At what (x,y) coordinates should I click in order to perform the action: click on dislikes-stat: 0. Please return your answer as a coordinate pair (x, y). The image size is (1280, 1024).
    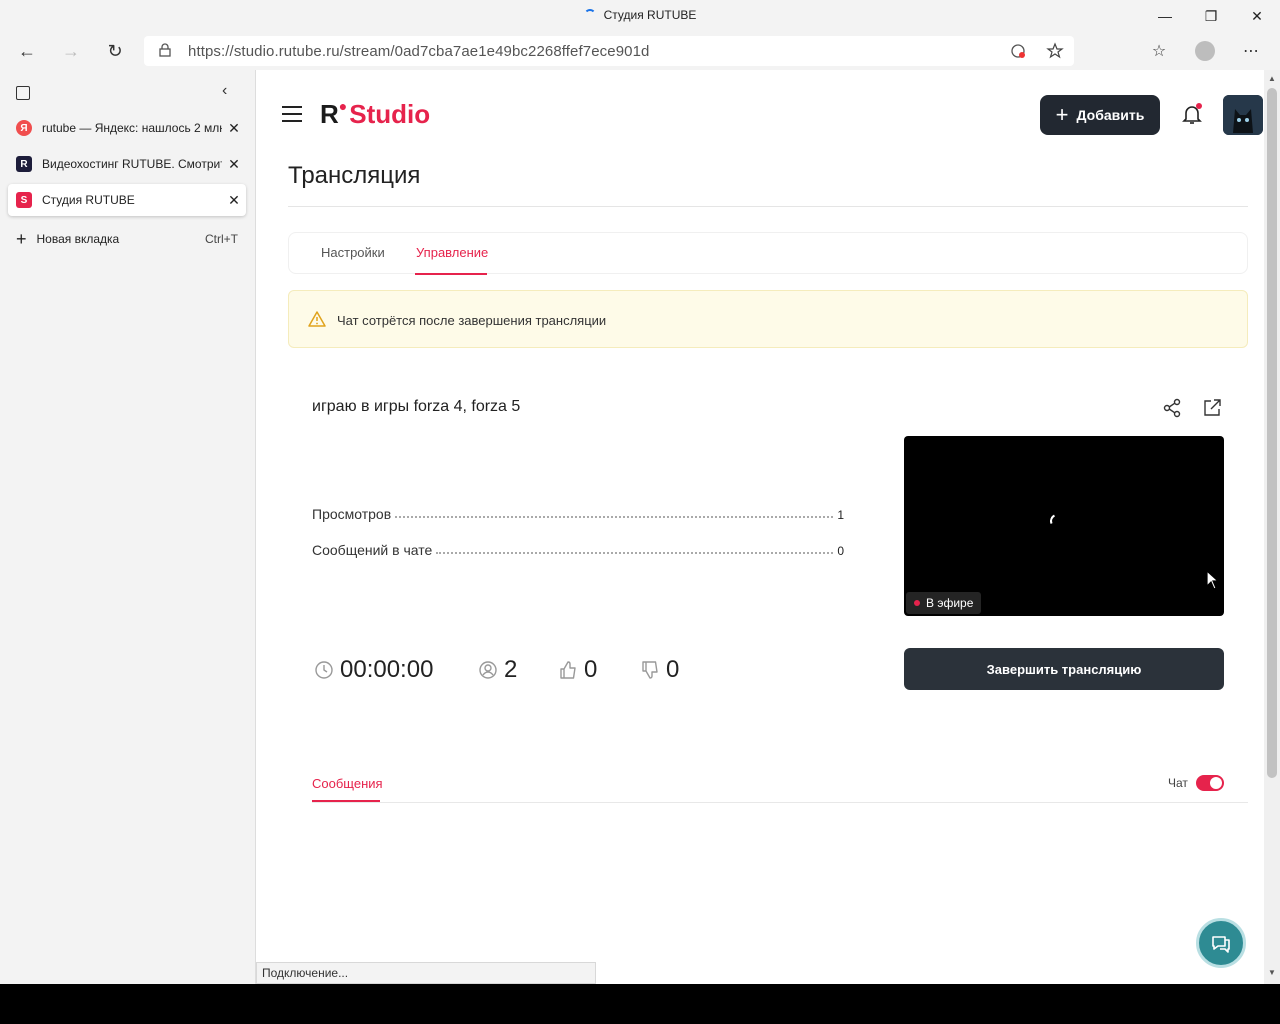
    Looking at the image, I should click on (659, 670).